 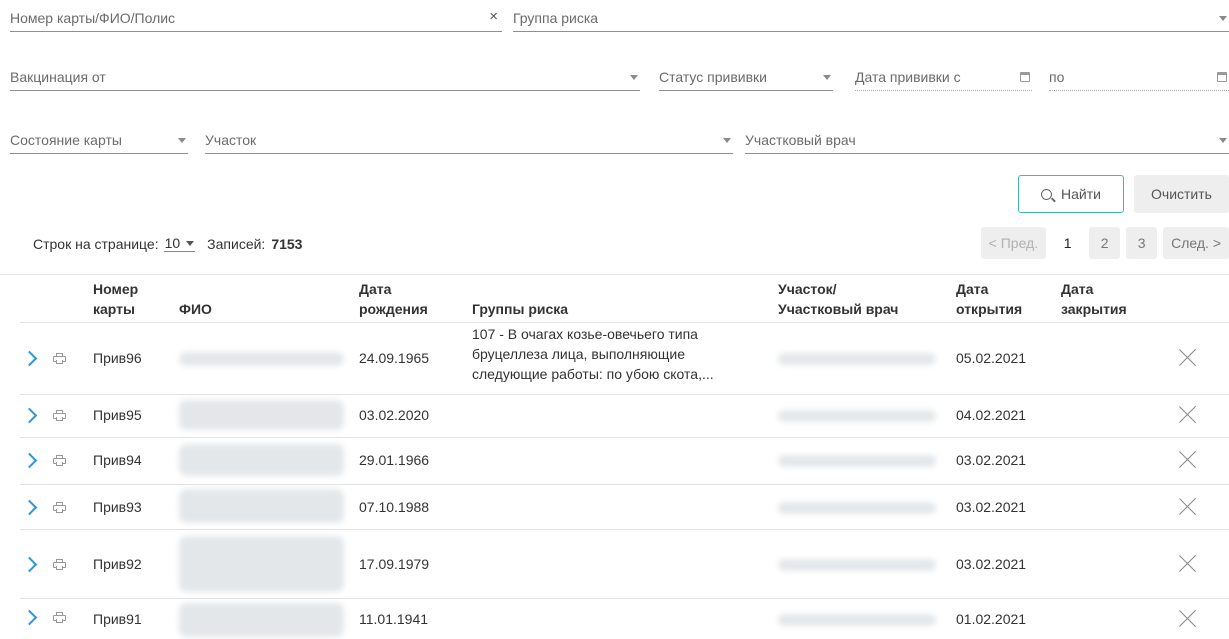 What do you see at coordinates (115, 299) in the screenshot?
I see `header-card-number: Номер карты` at bounding box center [115, 299].